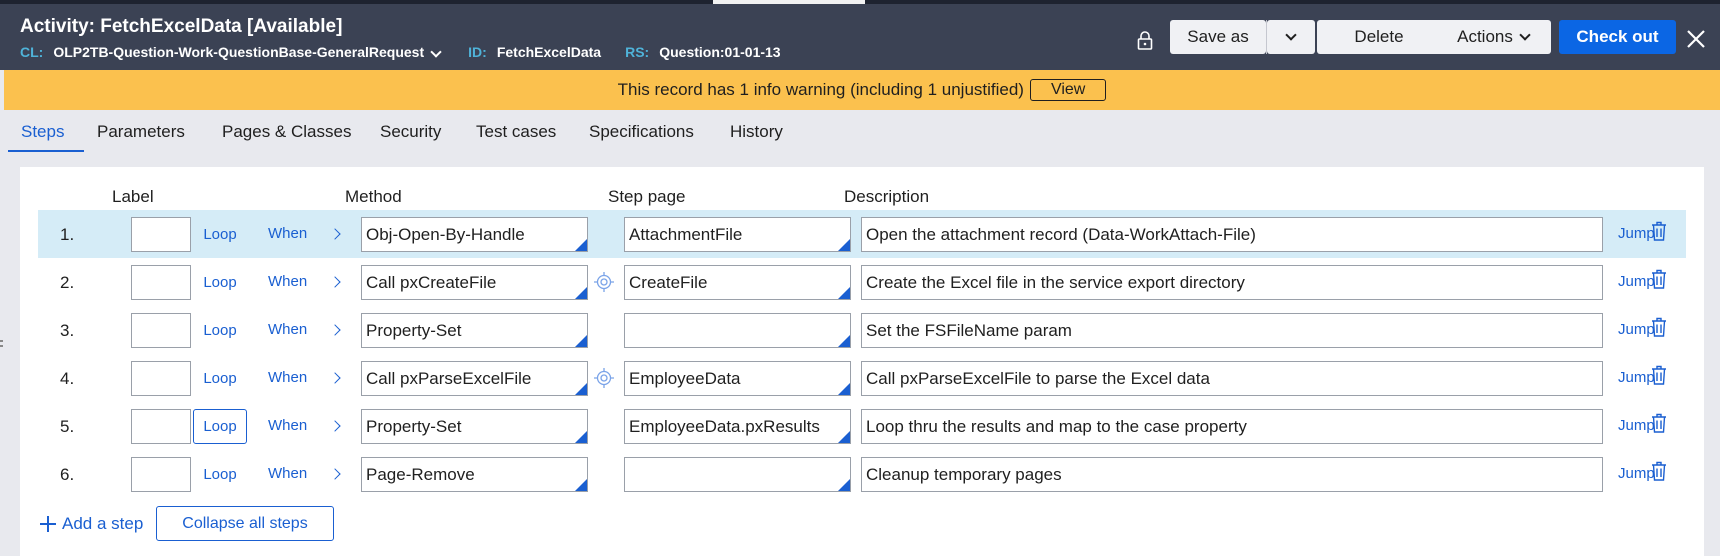 This screenshot has height=556, width=1720. What do you see at coordinates (737, 282) in the screenshot?
I see `step-page-field: CreateFile` at bounding box center [737, 282].